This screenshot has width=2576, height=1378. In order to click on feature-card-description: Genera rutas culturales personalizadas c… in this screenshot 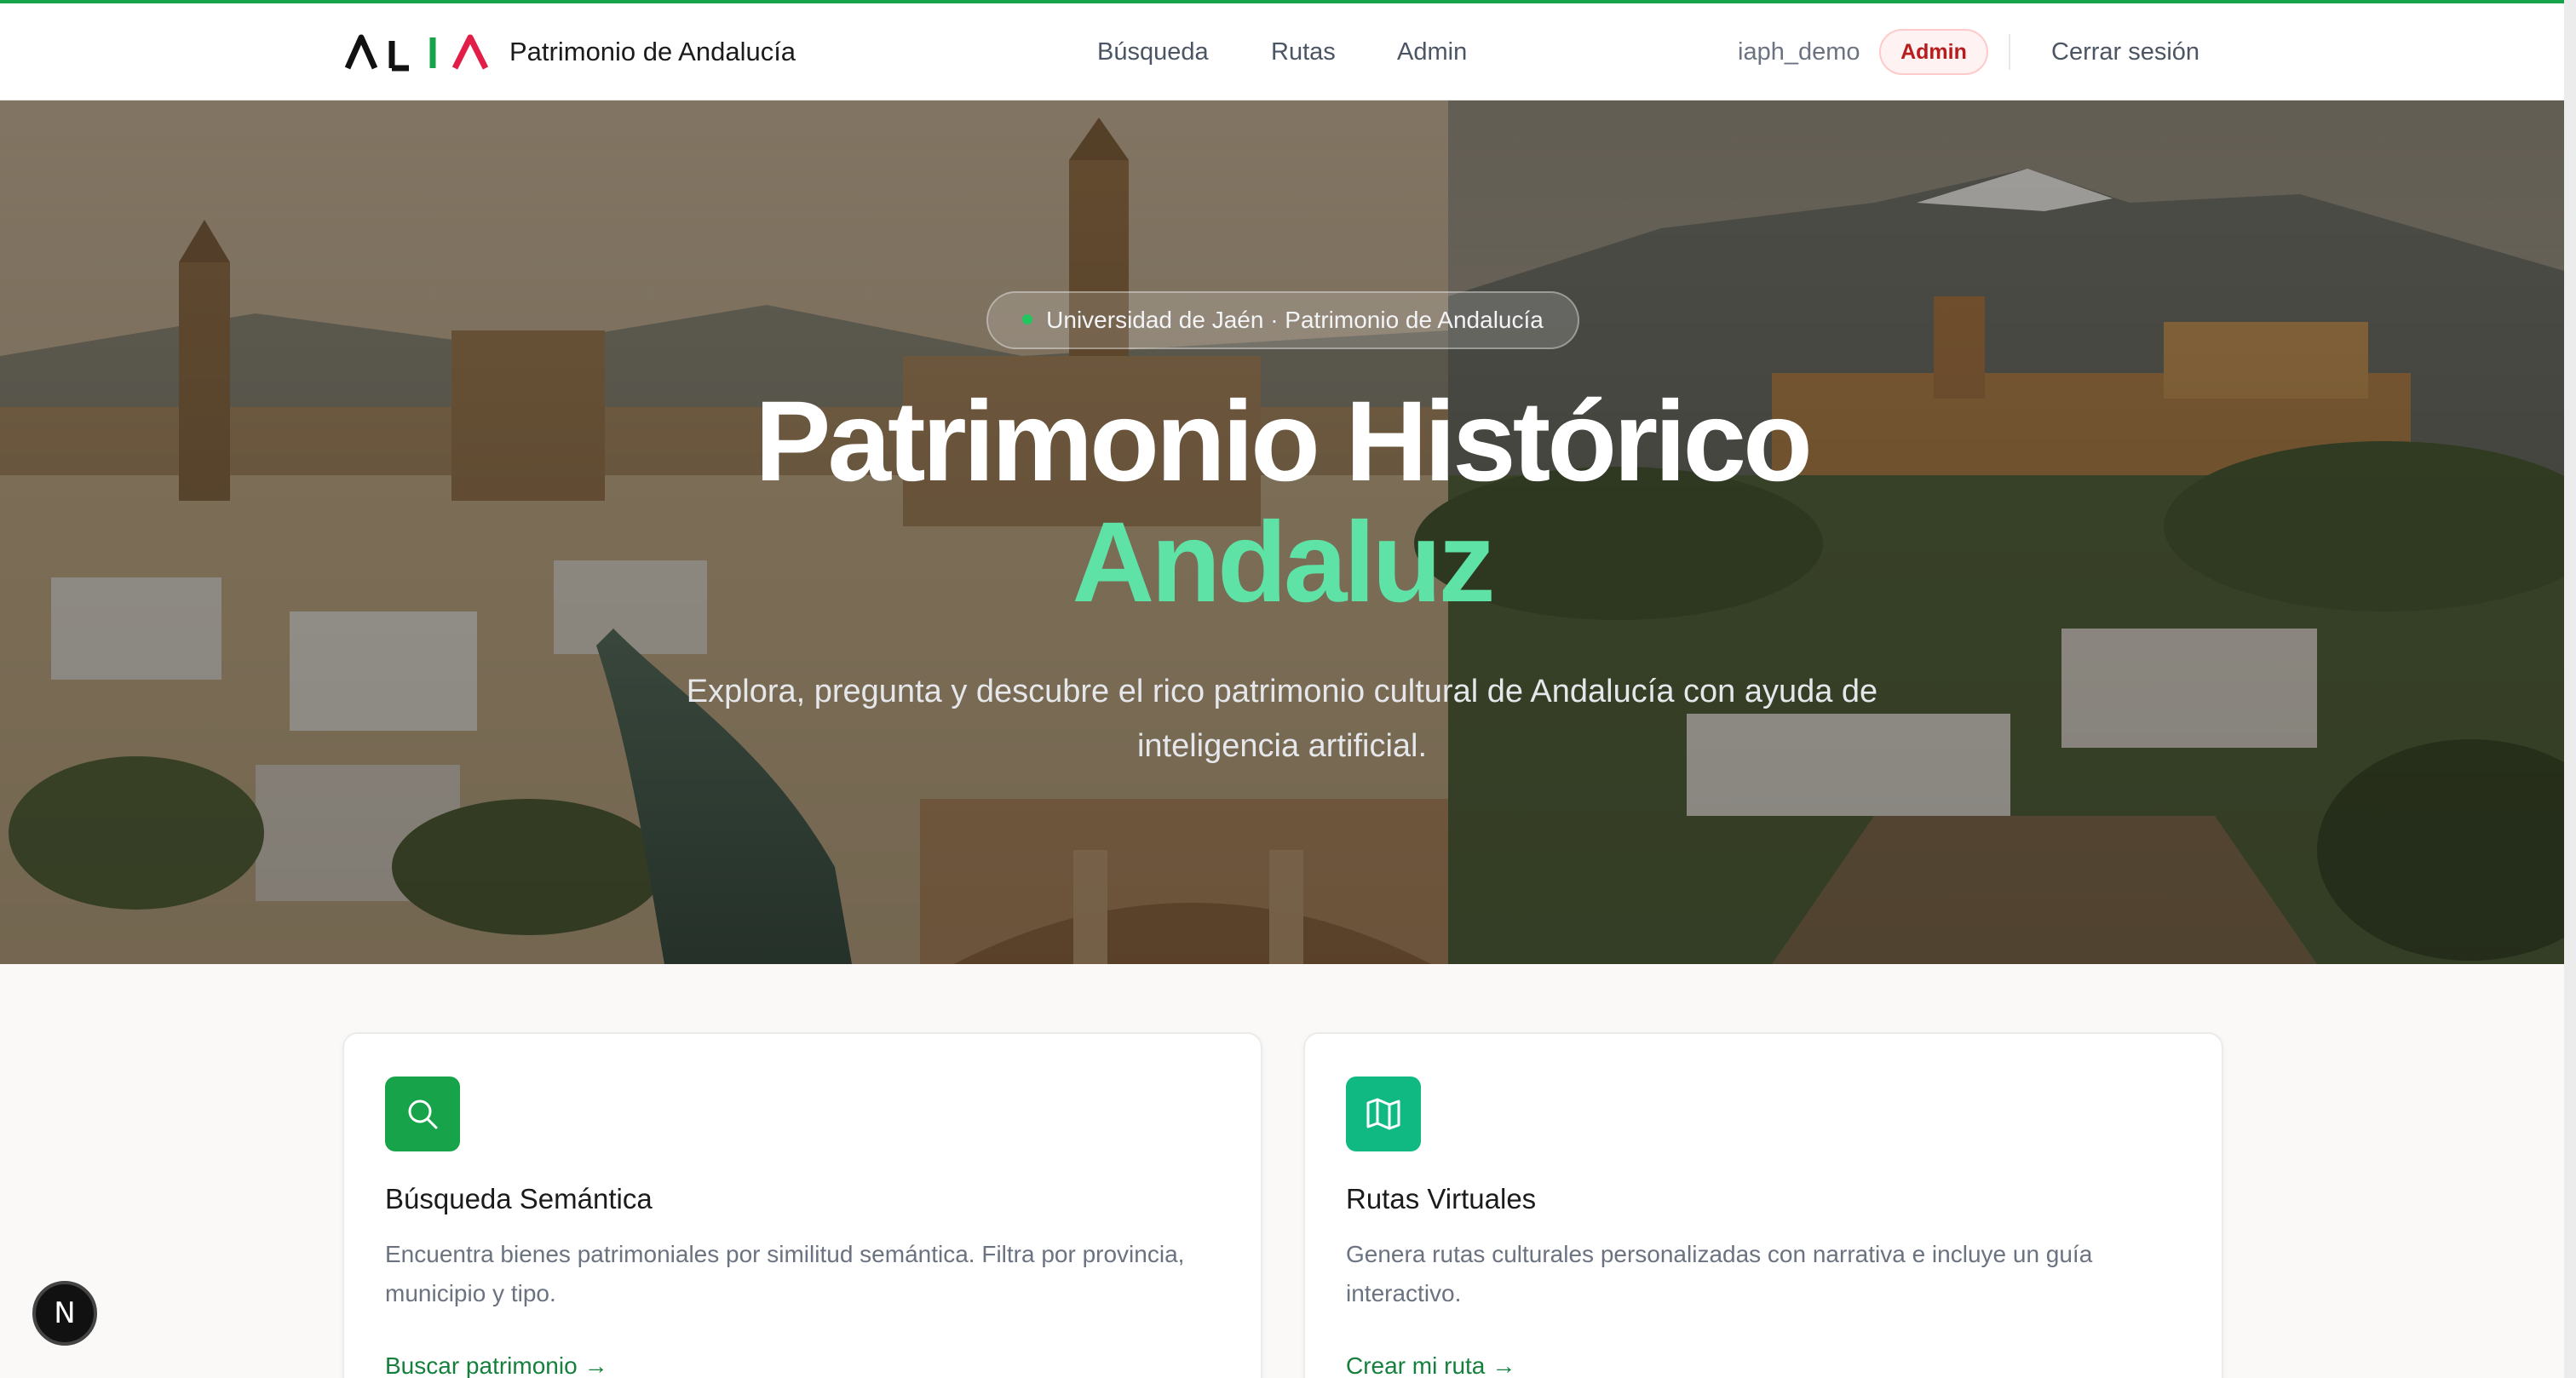, I will do `click(1720, 1273)`.